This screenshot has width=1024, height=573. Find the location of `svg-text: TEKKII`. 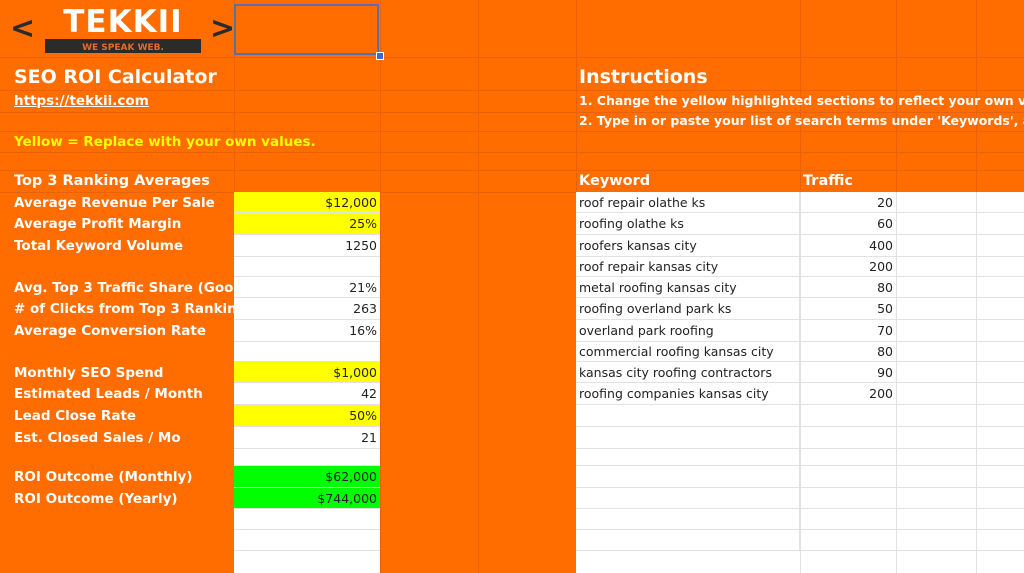

svg-text: TEKKII is located at coordinates (122, 22).